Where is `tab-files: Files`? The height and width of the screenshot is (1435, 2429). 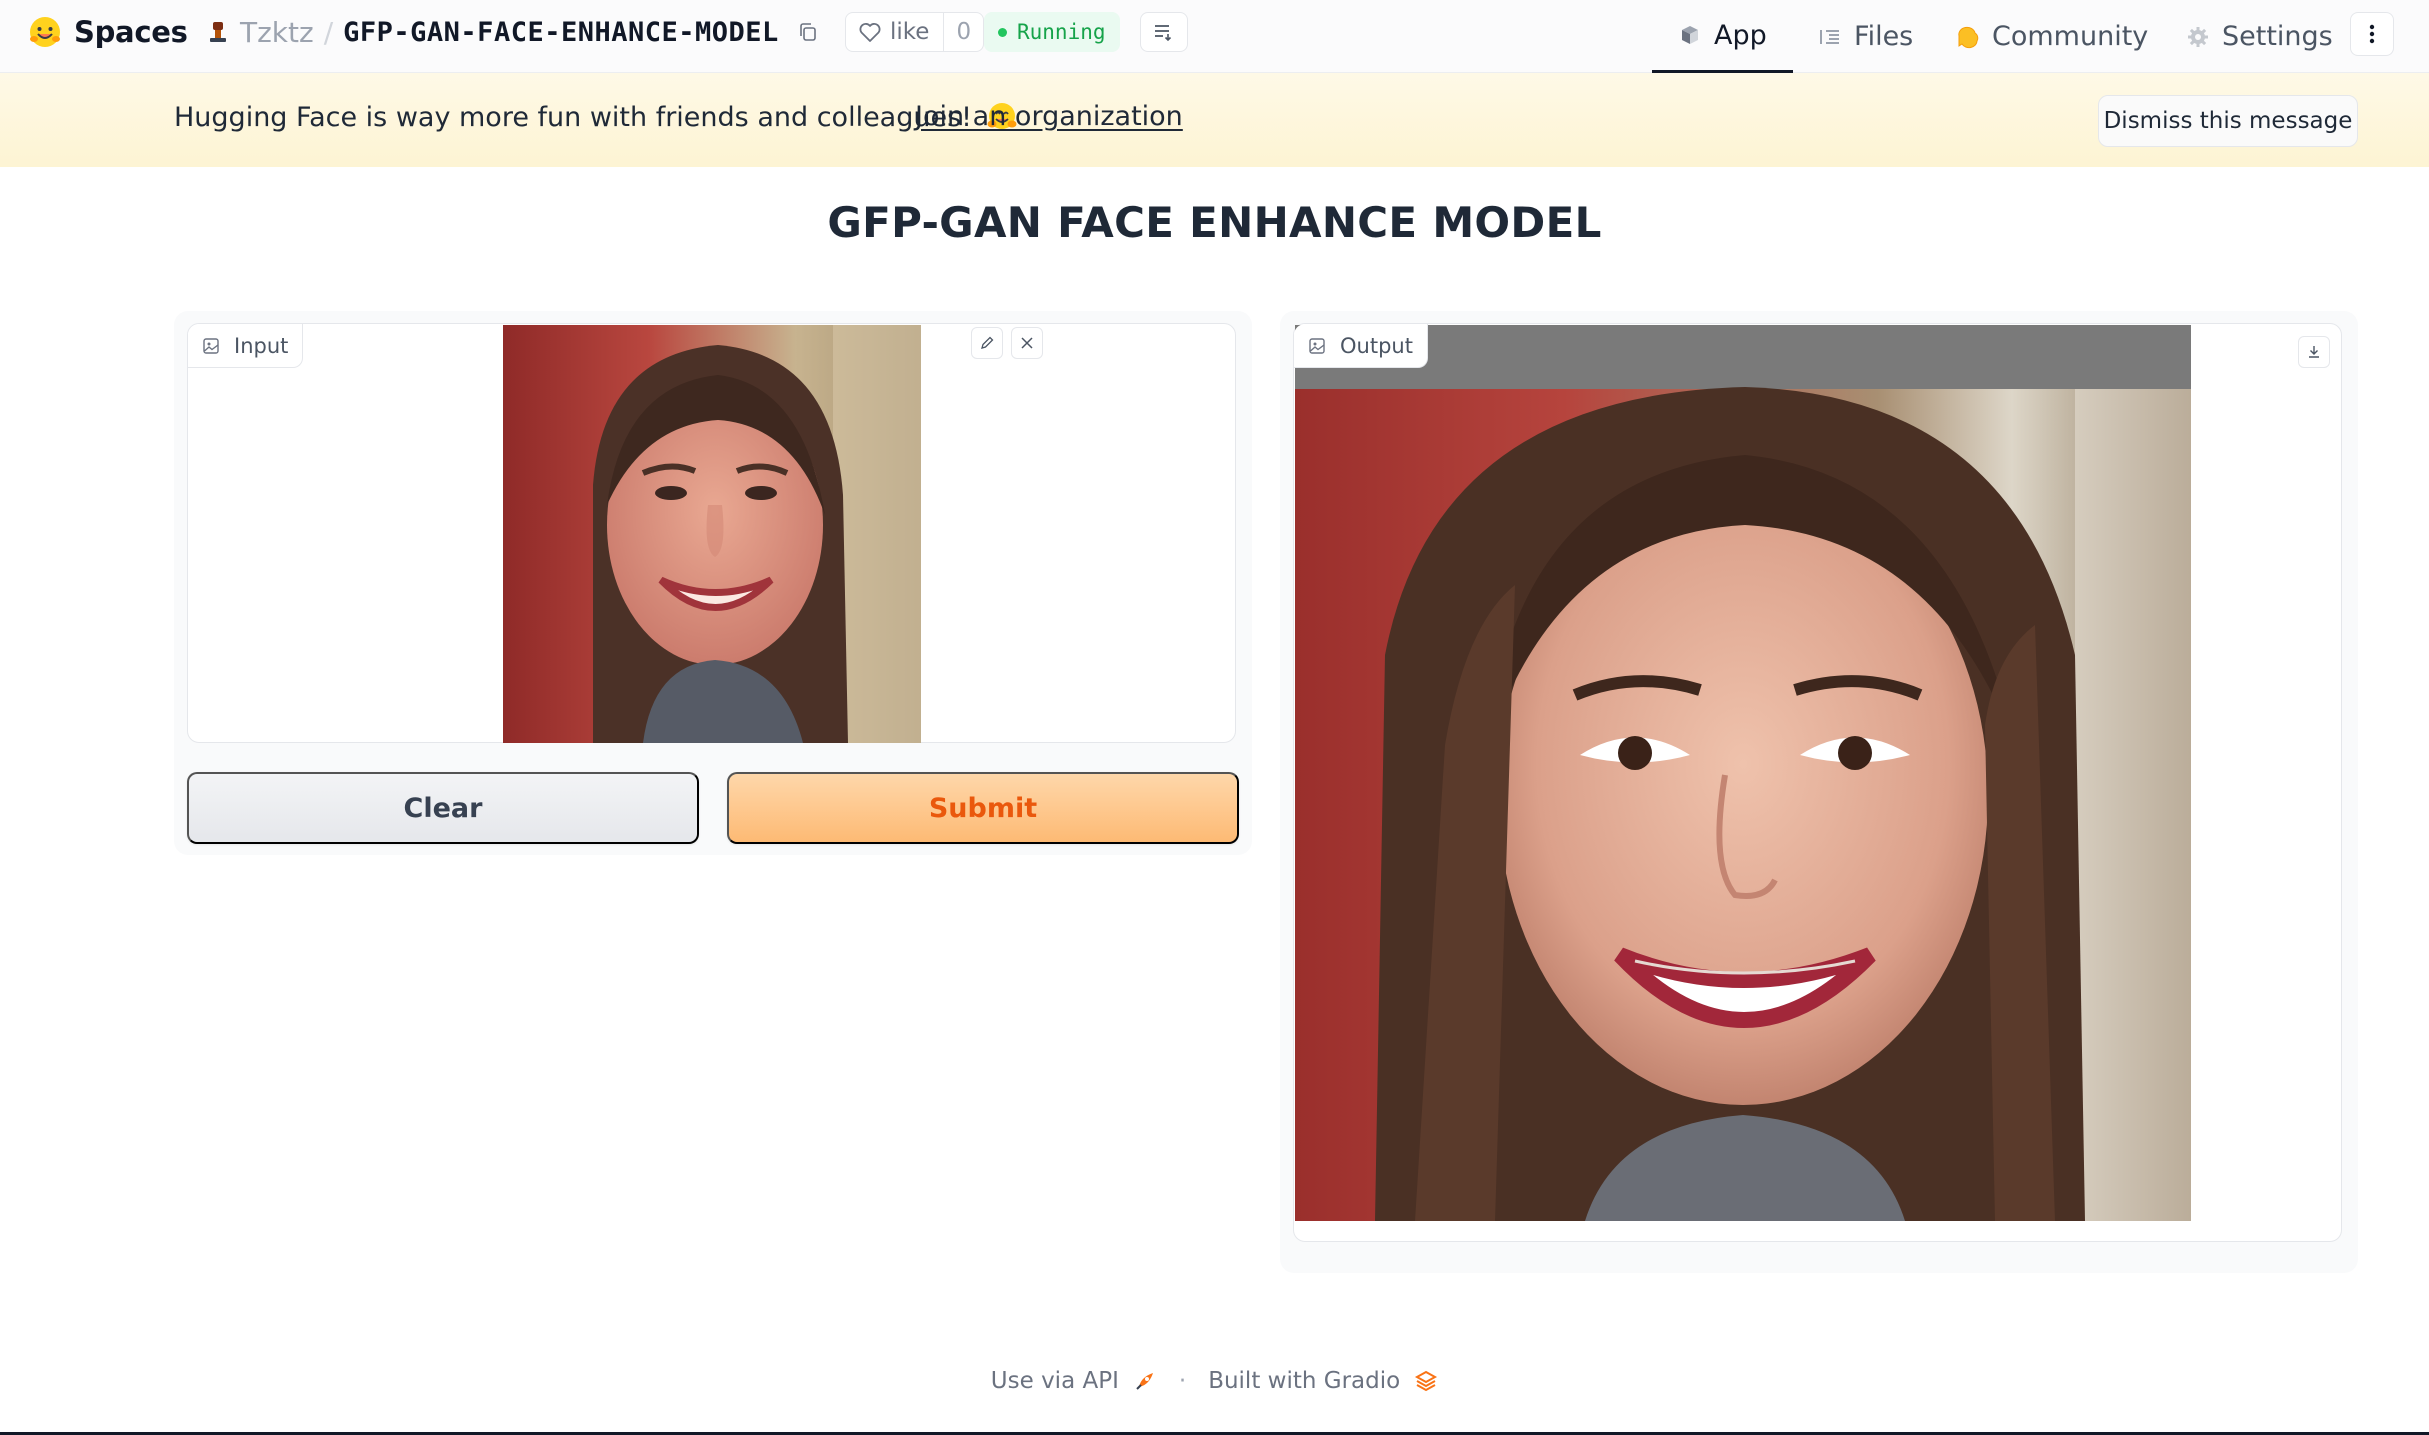 tab-files: Files is located at coordinates (1865, 36).